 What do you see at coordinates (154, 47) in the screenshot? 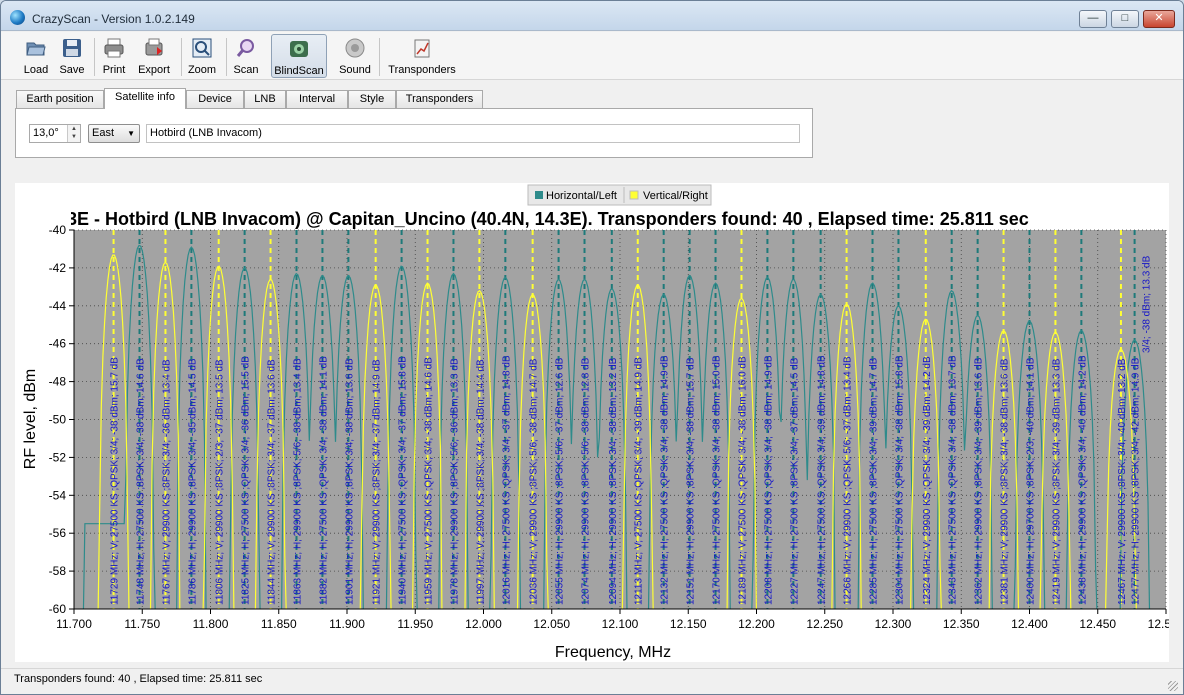
I see `export-icon` at bounding box center [154, 47].